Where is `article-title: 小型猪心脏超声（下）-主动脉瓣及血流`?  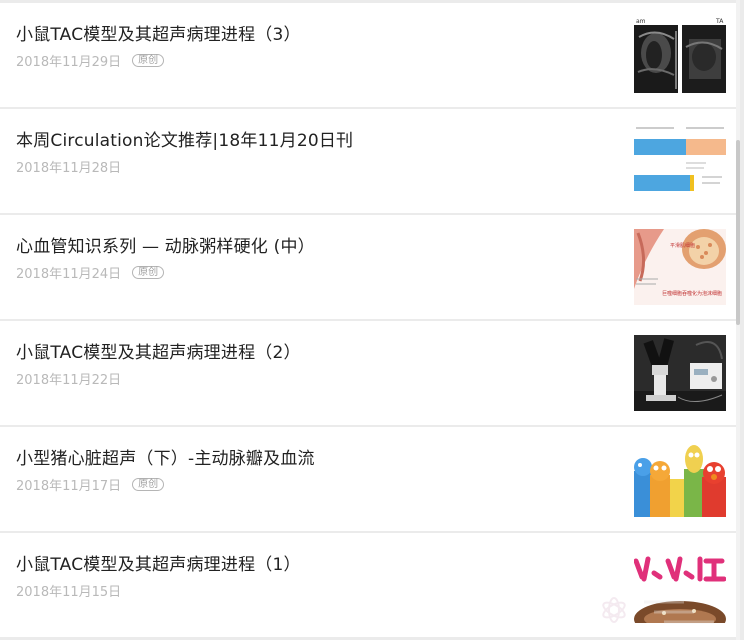 article-title: 小型猪心脏超声（下）-主动脉瓣及血流 is located at coordinates (165, 456).